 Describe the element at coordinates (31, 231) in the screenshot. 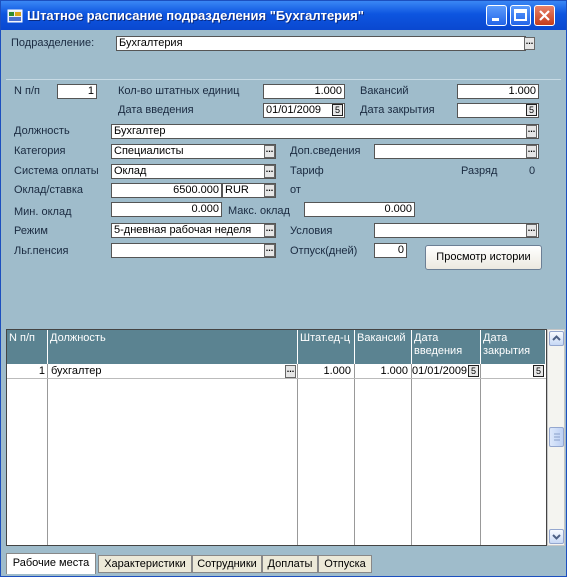

I see `mode-label: Режим` at that location.